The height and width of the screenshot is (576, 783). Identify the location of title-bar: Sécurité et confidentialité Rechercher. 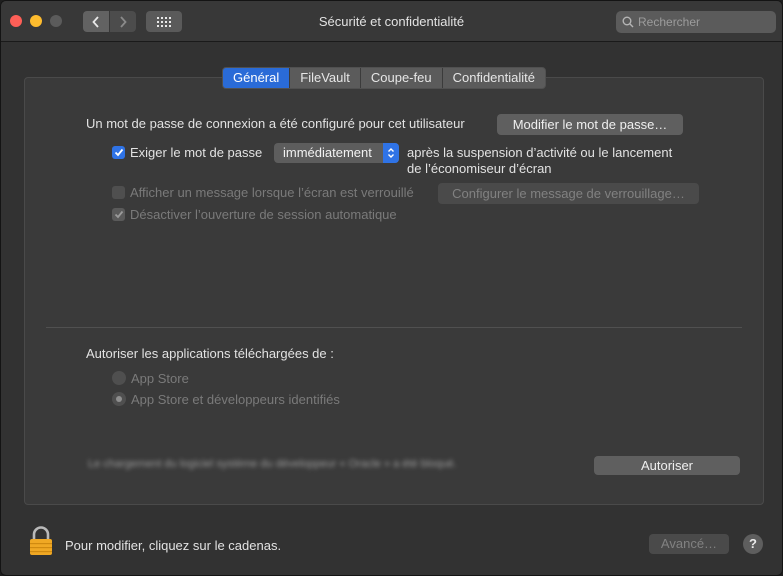
(391, 21).